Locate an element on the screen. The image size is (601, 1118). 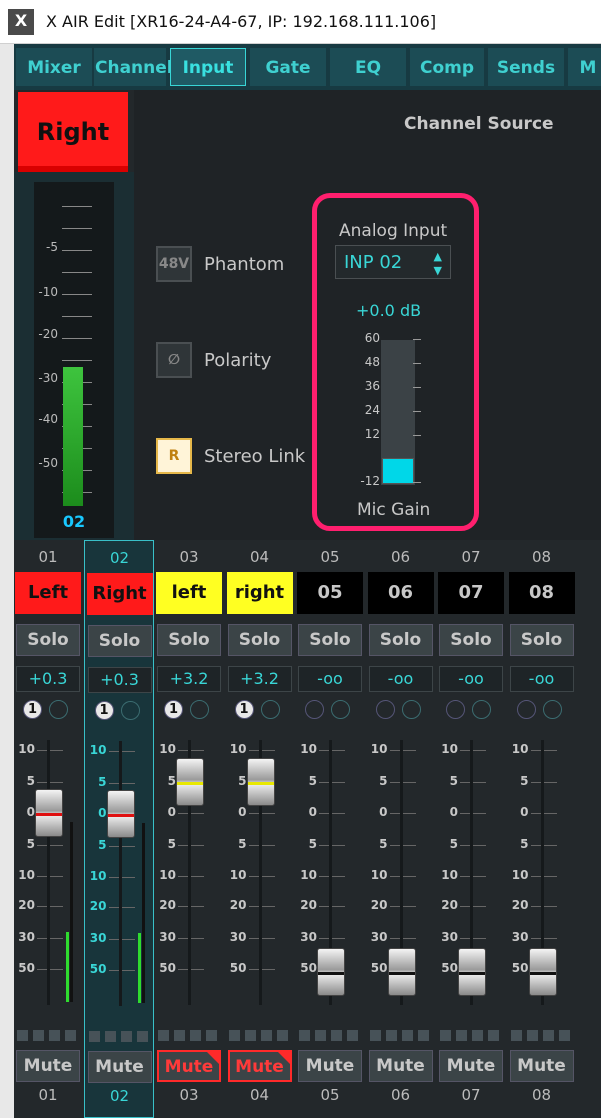
strip-name: left is located at coordinates (189, 593).